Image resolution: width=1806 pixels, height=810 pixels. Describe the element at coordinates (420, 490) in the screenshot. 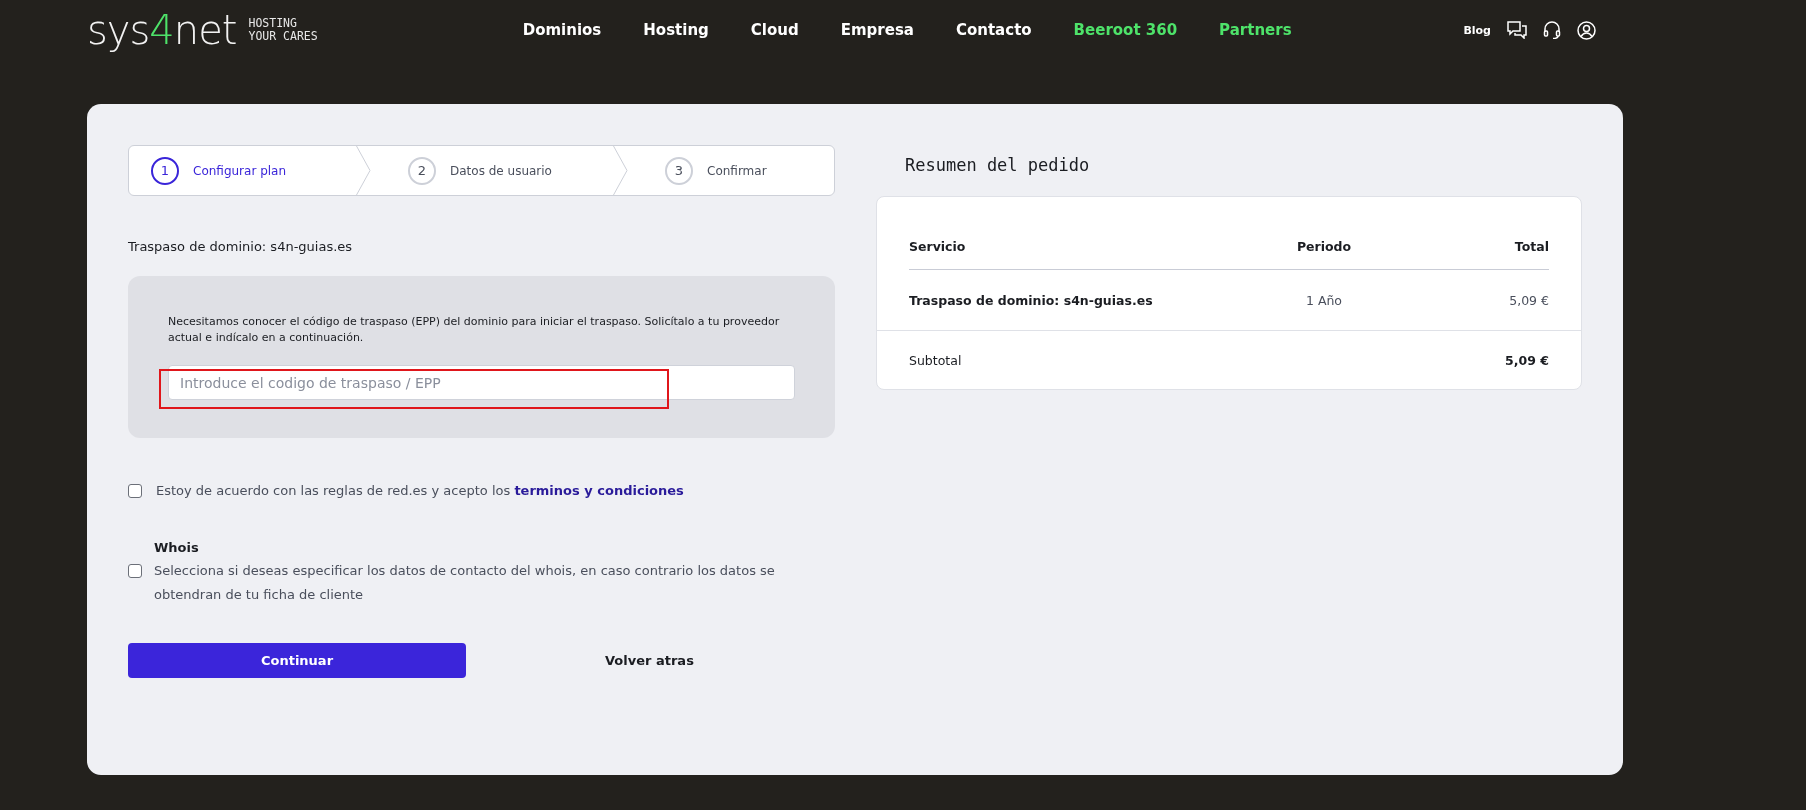

I see `terms-text: Estoy de acuerdo con las reglas de red.es y acepto los terminos y condiciones` at that location.